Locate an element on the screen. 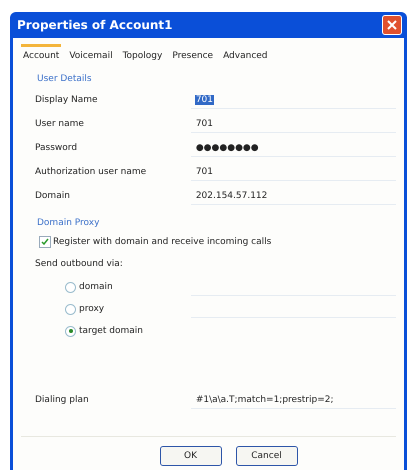 This screenshot has height=470, width=409. field-value: #1\a\a.T;match=1;prestrip=2; is located at coordinates (264, 399).